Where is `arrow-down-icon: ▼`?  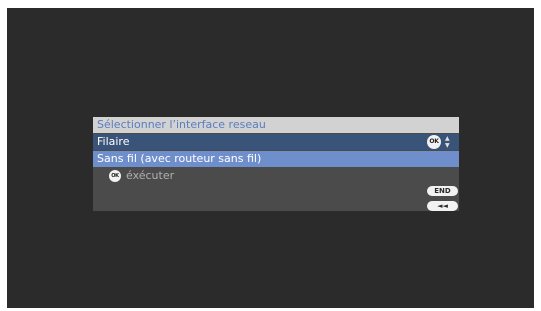
arrow-down-icon: ▼ is located at coordinates (447, 145).